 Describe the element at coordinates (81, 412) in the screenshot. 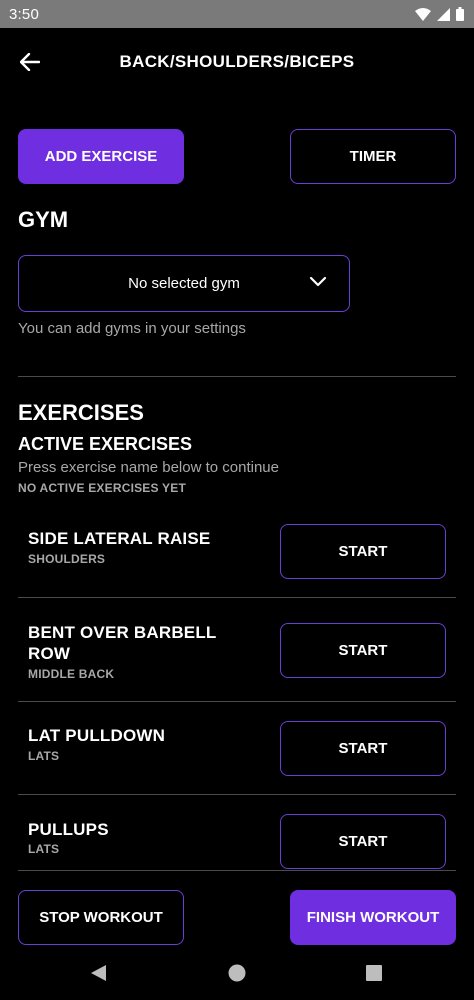

I see `exercises-heading: EXERCISES` at that location.